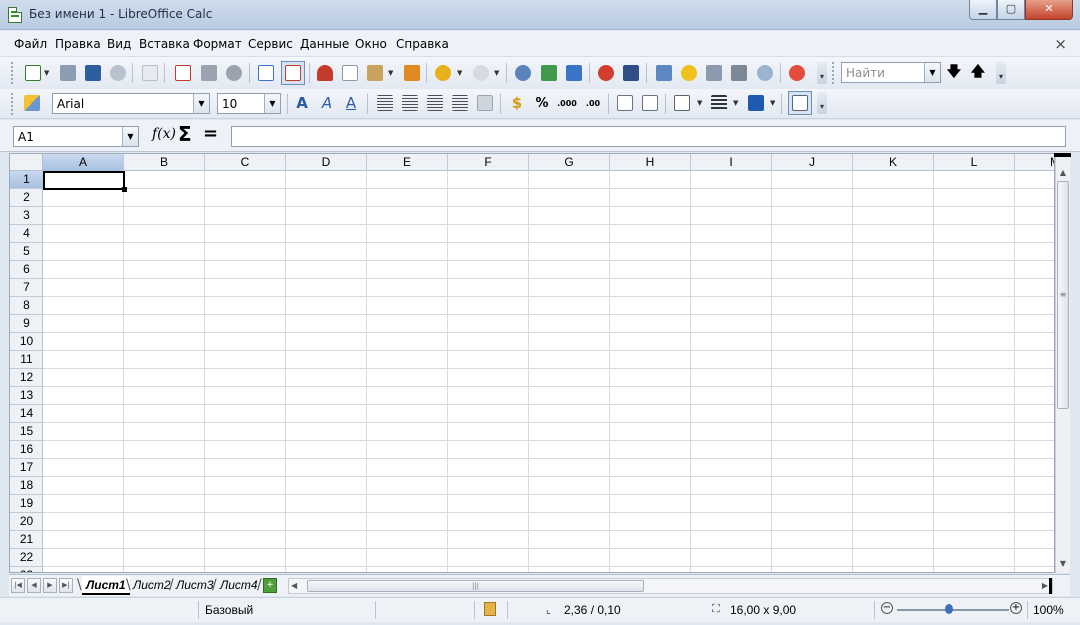 This screenshot has height=625, width=1080. I want to click on undo-icon, so click(443, 73).